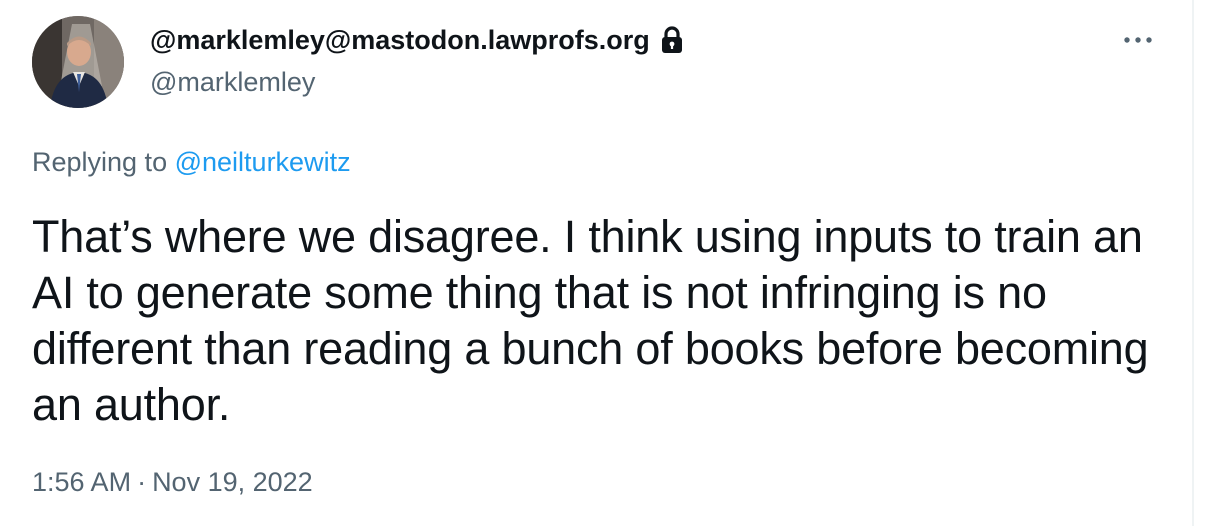 The image size is (1212, 526). I want to click on author-handle: @marklemley, so click(232, 82).